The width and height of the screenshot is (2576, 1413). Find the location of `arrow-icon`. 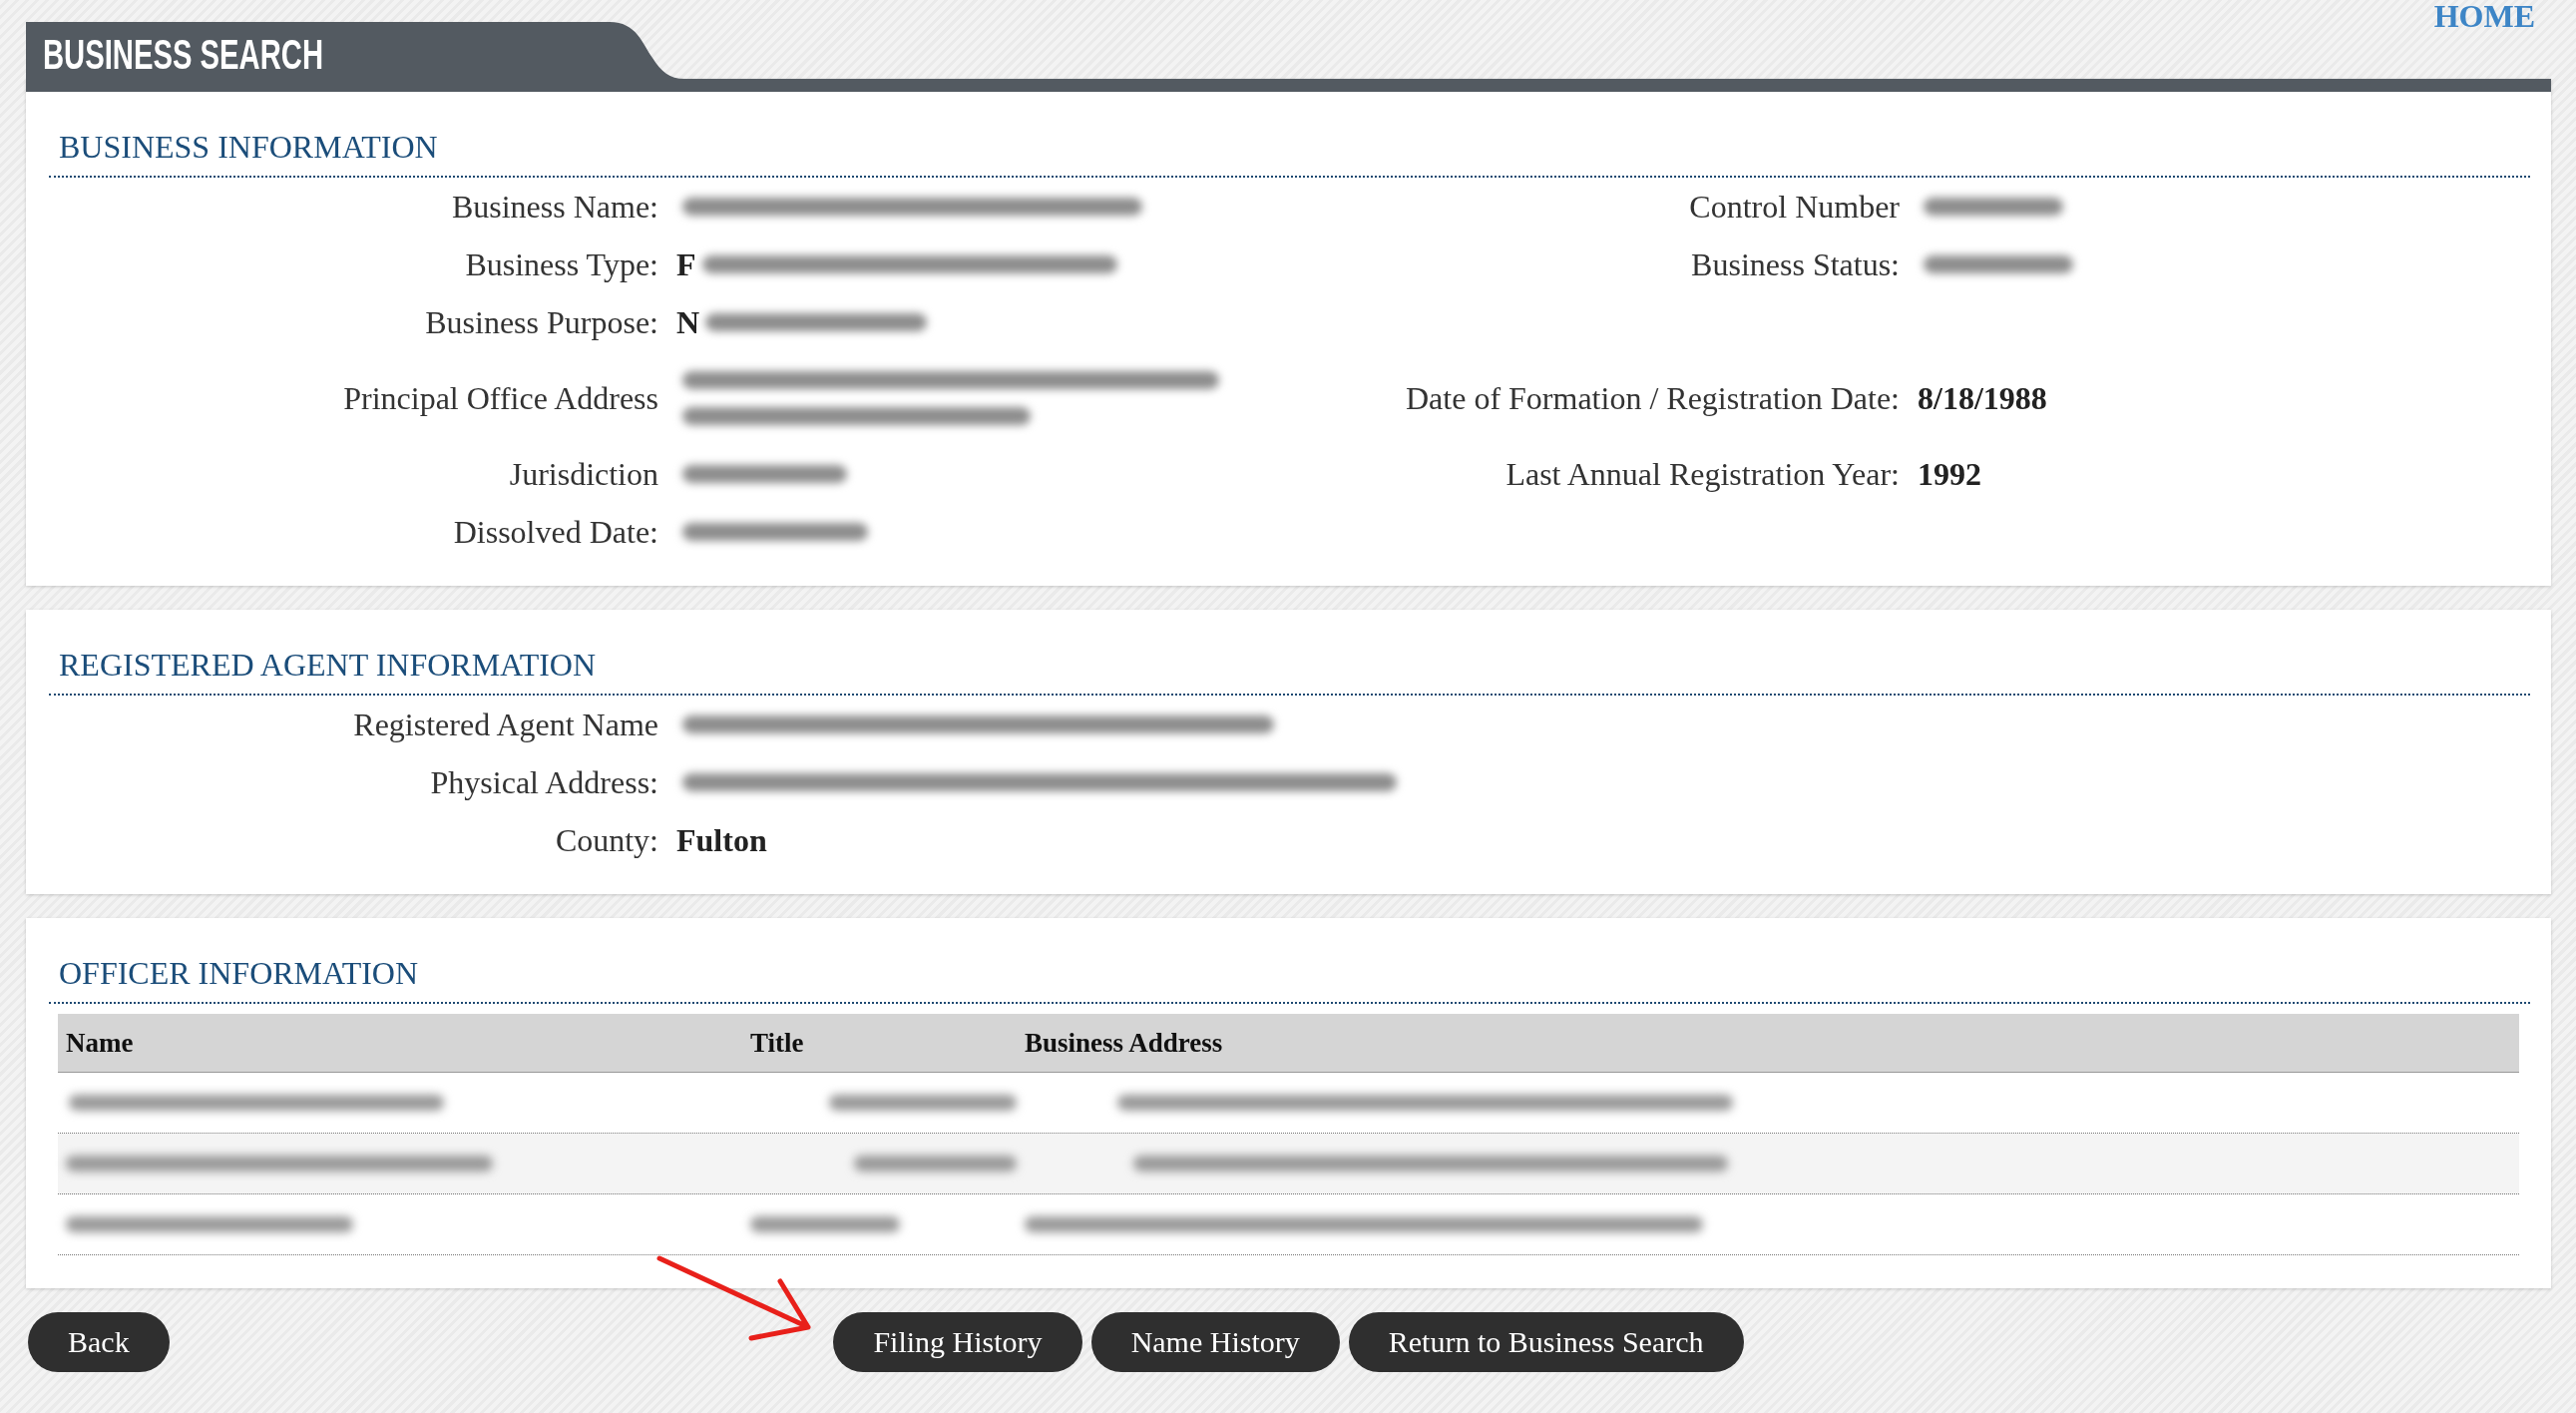

arrow-icon is located at coordinates (733, 1298).